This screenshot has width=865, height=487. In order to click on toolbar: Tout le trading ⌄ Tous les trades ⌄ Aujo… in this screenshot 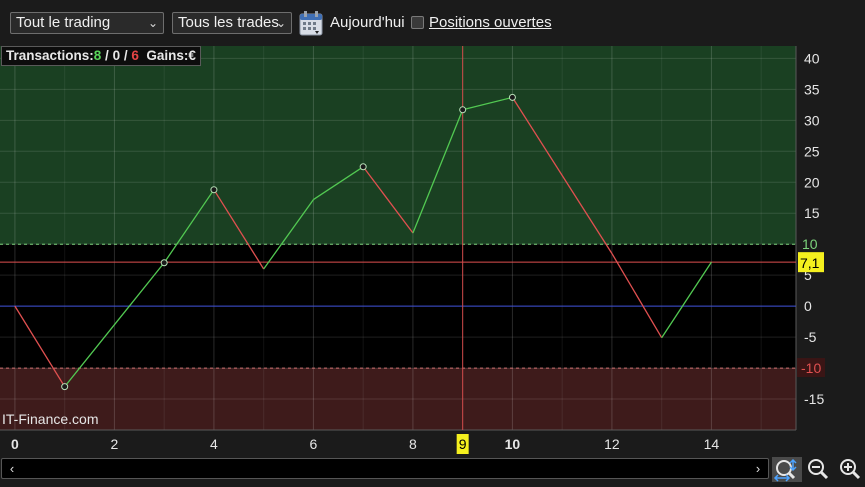, I will do `click(432, 23)`.